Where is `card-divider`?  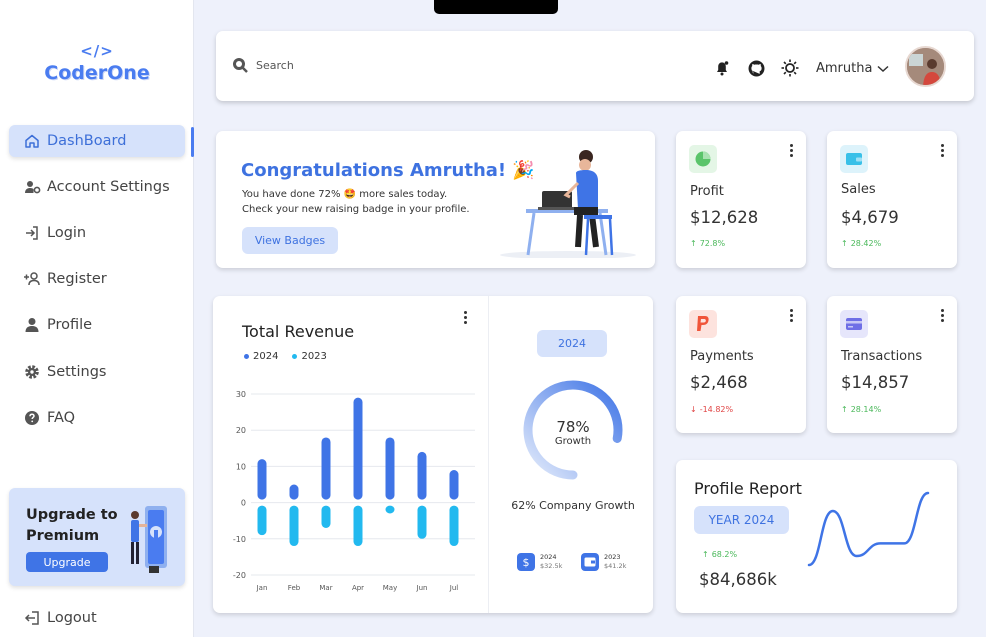 card-divider is located at coordinates (488, 454).